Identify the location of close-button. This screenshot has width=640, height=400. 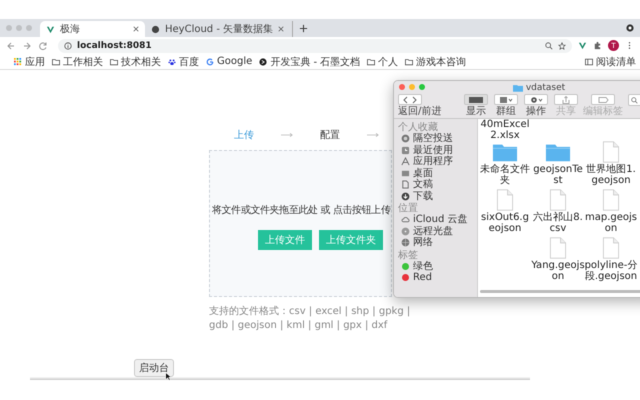
(402, 87).